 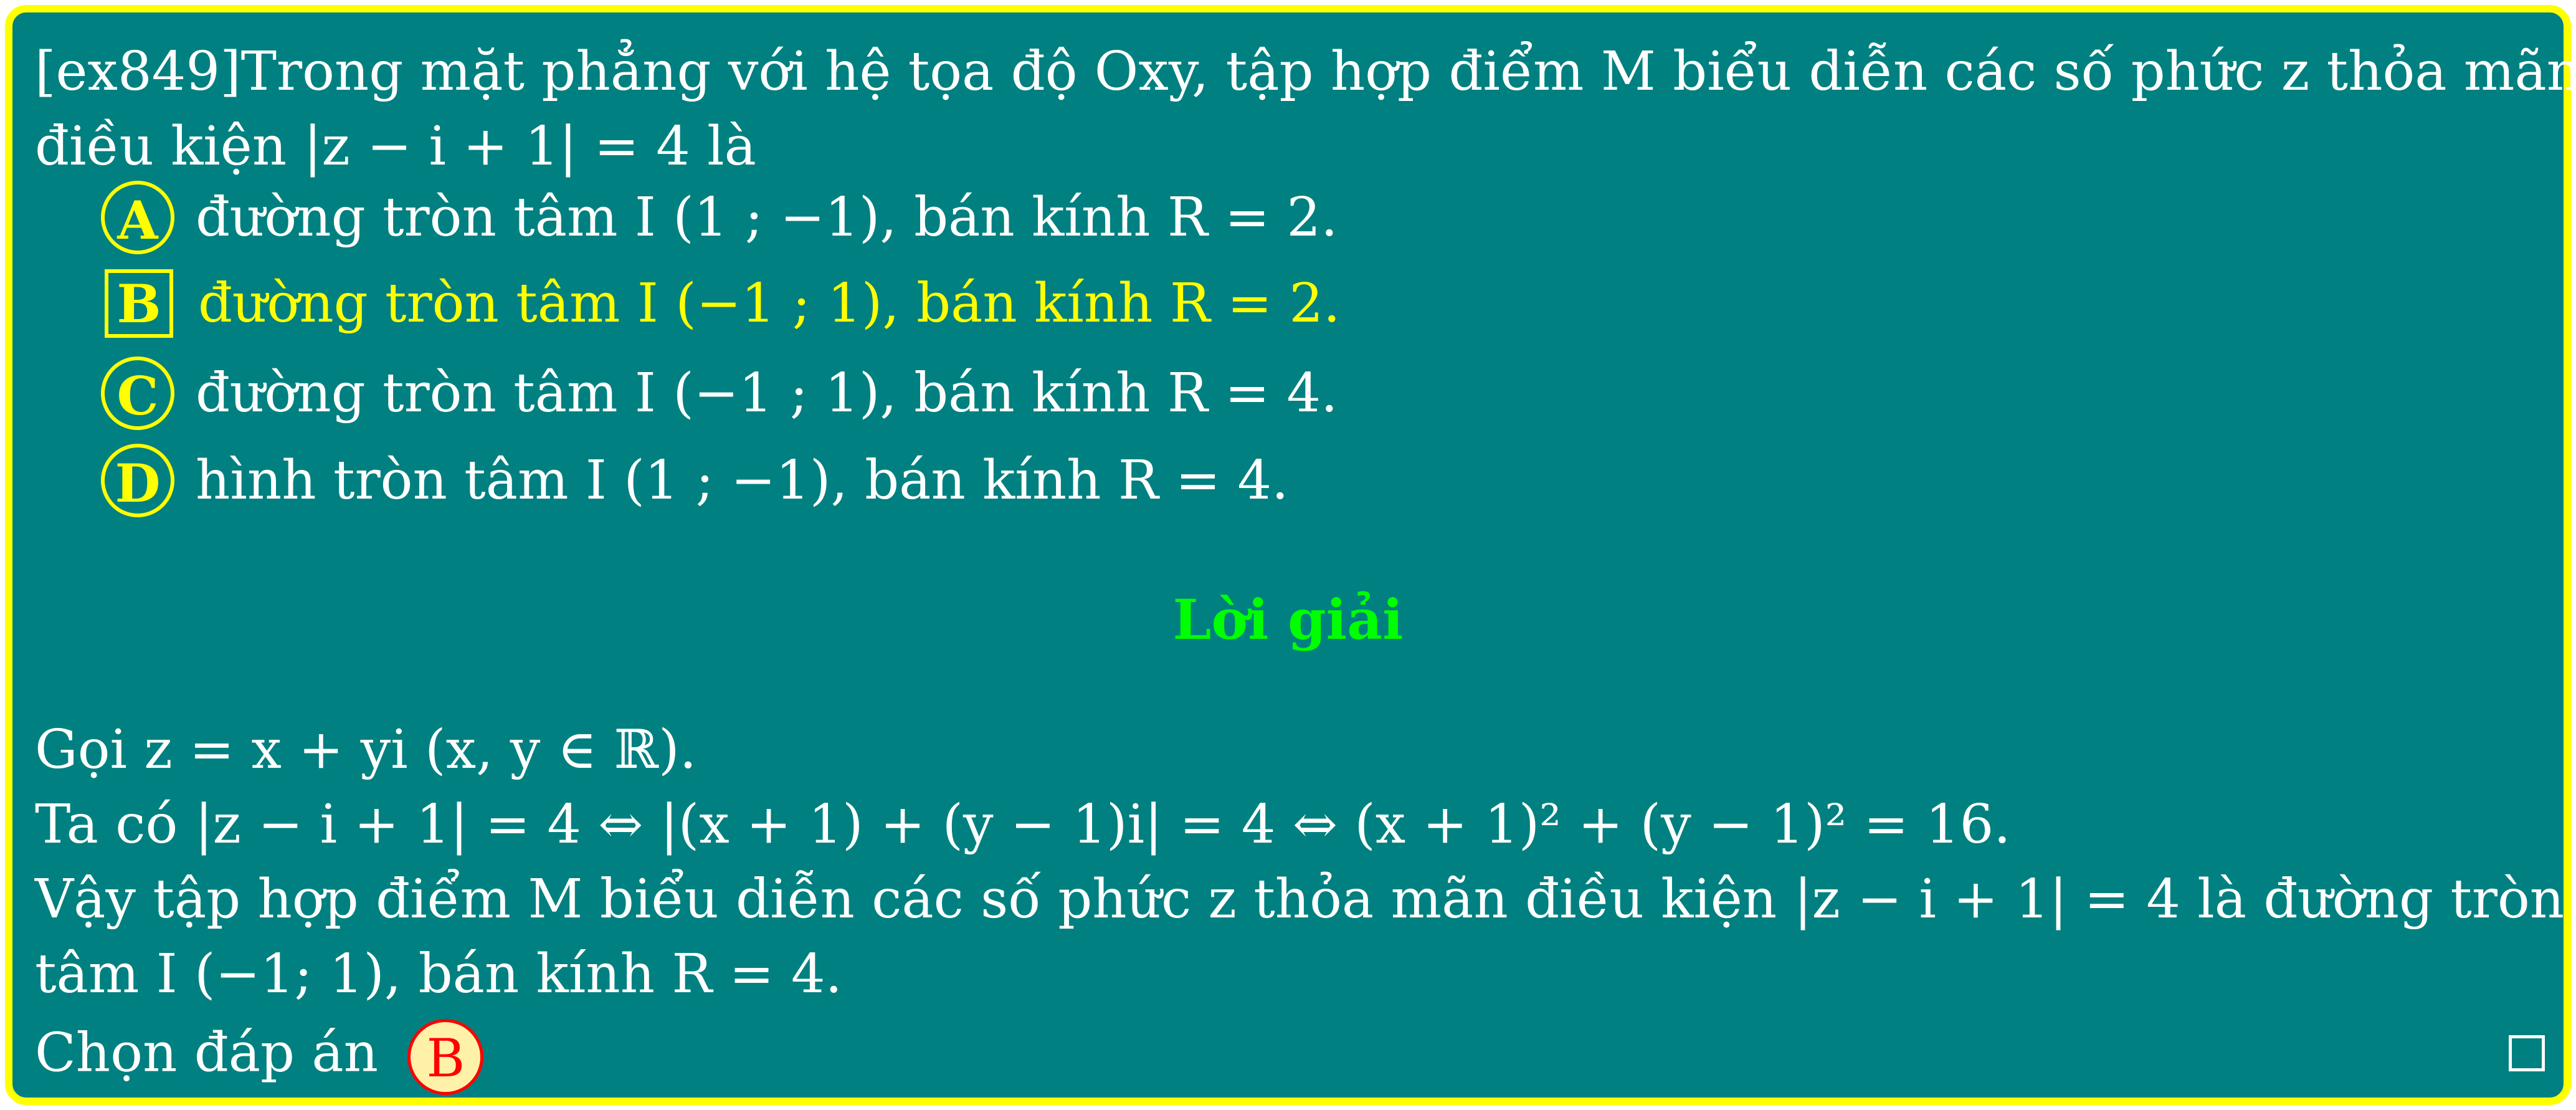 I want to click on answer-line: Chọn đáp án B, so click(x=259, y=1057).